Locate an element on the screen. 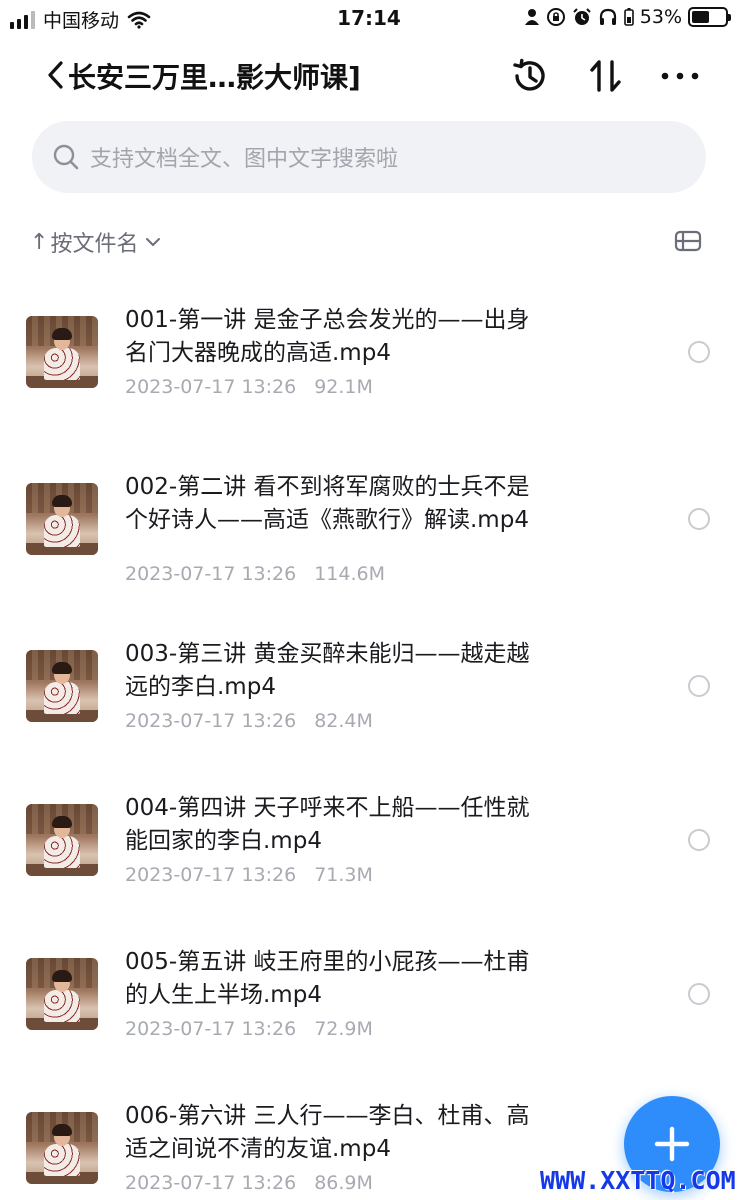 This screenshot has height=1200, width=738. more-icon is located at coordinates (680, 76).